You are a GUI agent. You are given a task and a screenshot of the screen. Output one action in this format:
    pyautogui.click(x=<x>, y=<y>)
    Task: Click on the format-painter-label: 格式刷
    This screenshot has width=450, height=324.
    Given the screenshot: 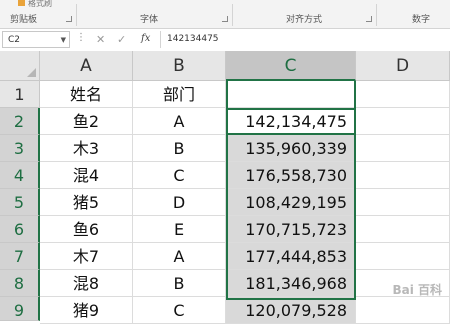 What is the action you would take?
    pyautogui.click(x=40, y=4)
    